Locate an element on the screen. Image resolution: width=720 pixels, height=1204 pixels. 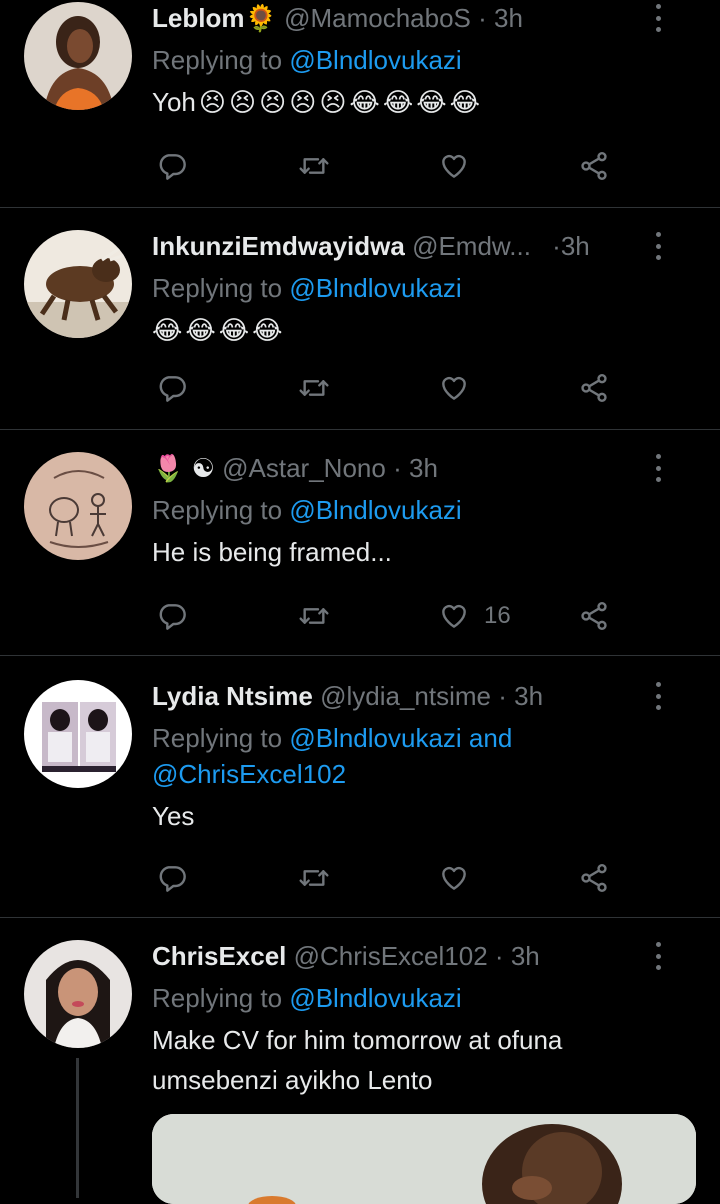
tweet-text: 😂 😂 😂 😂 is located at coordinates (421, 330).